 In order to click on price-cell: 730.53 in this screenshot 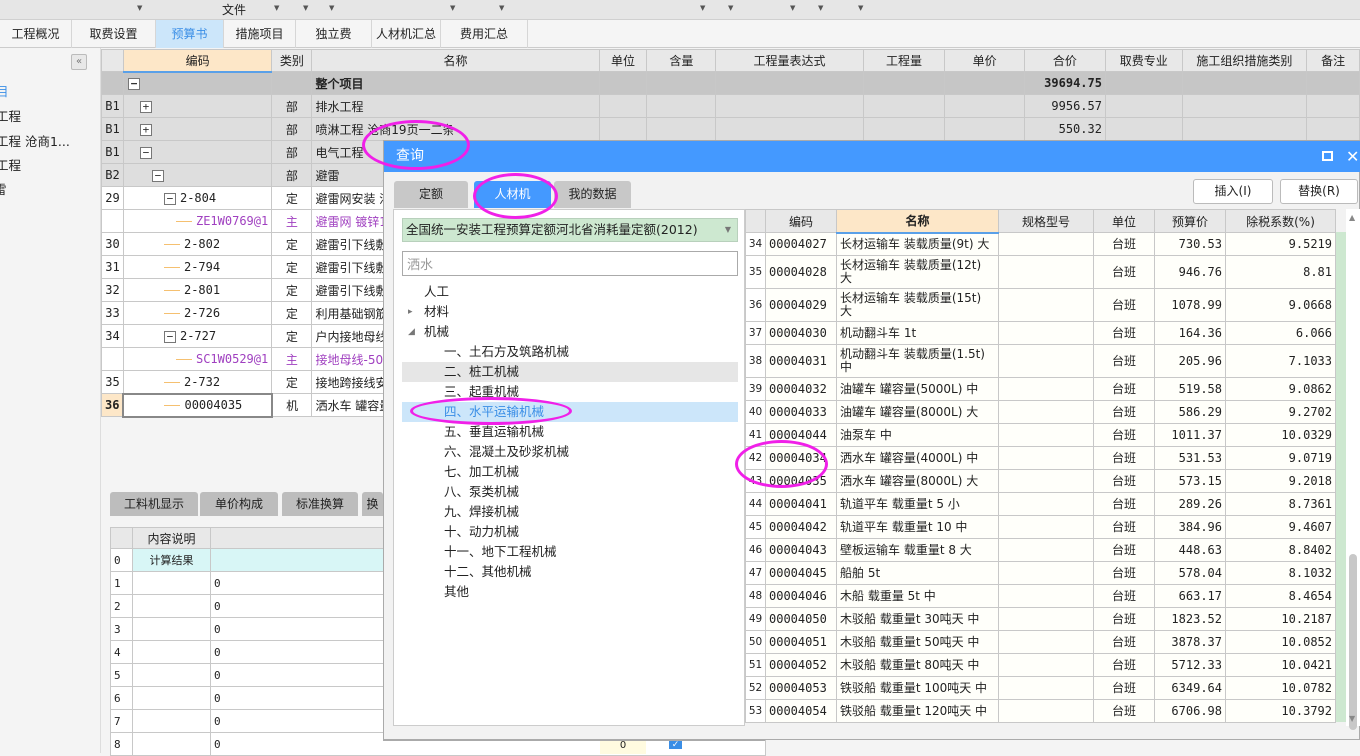, I will do `click(1190, 244)`.